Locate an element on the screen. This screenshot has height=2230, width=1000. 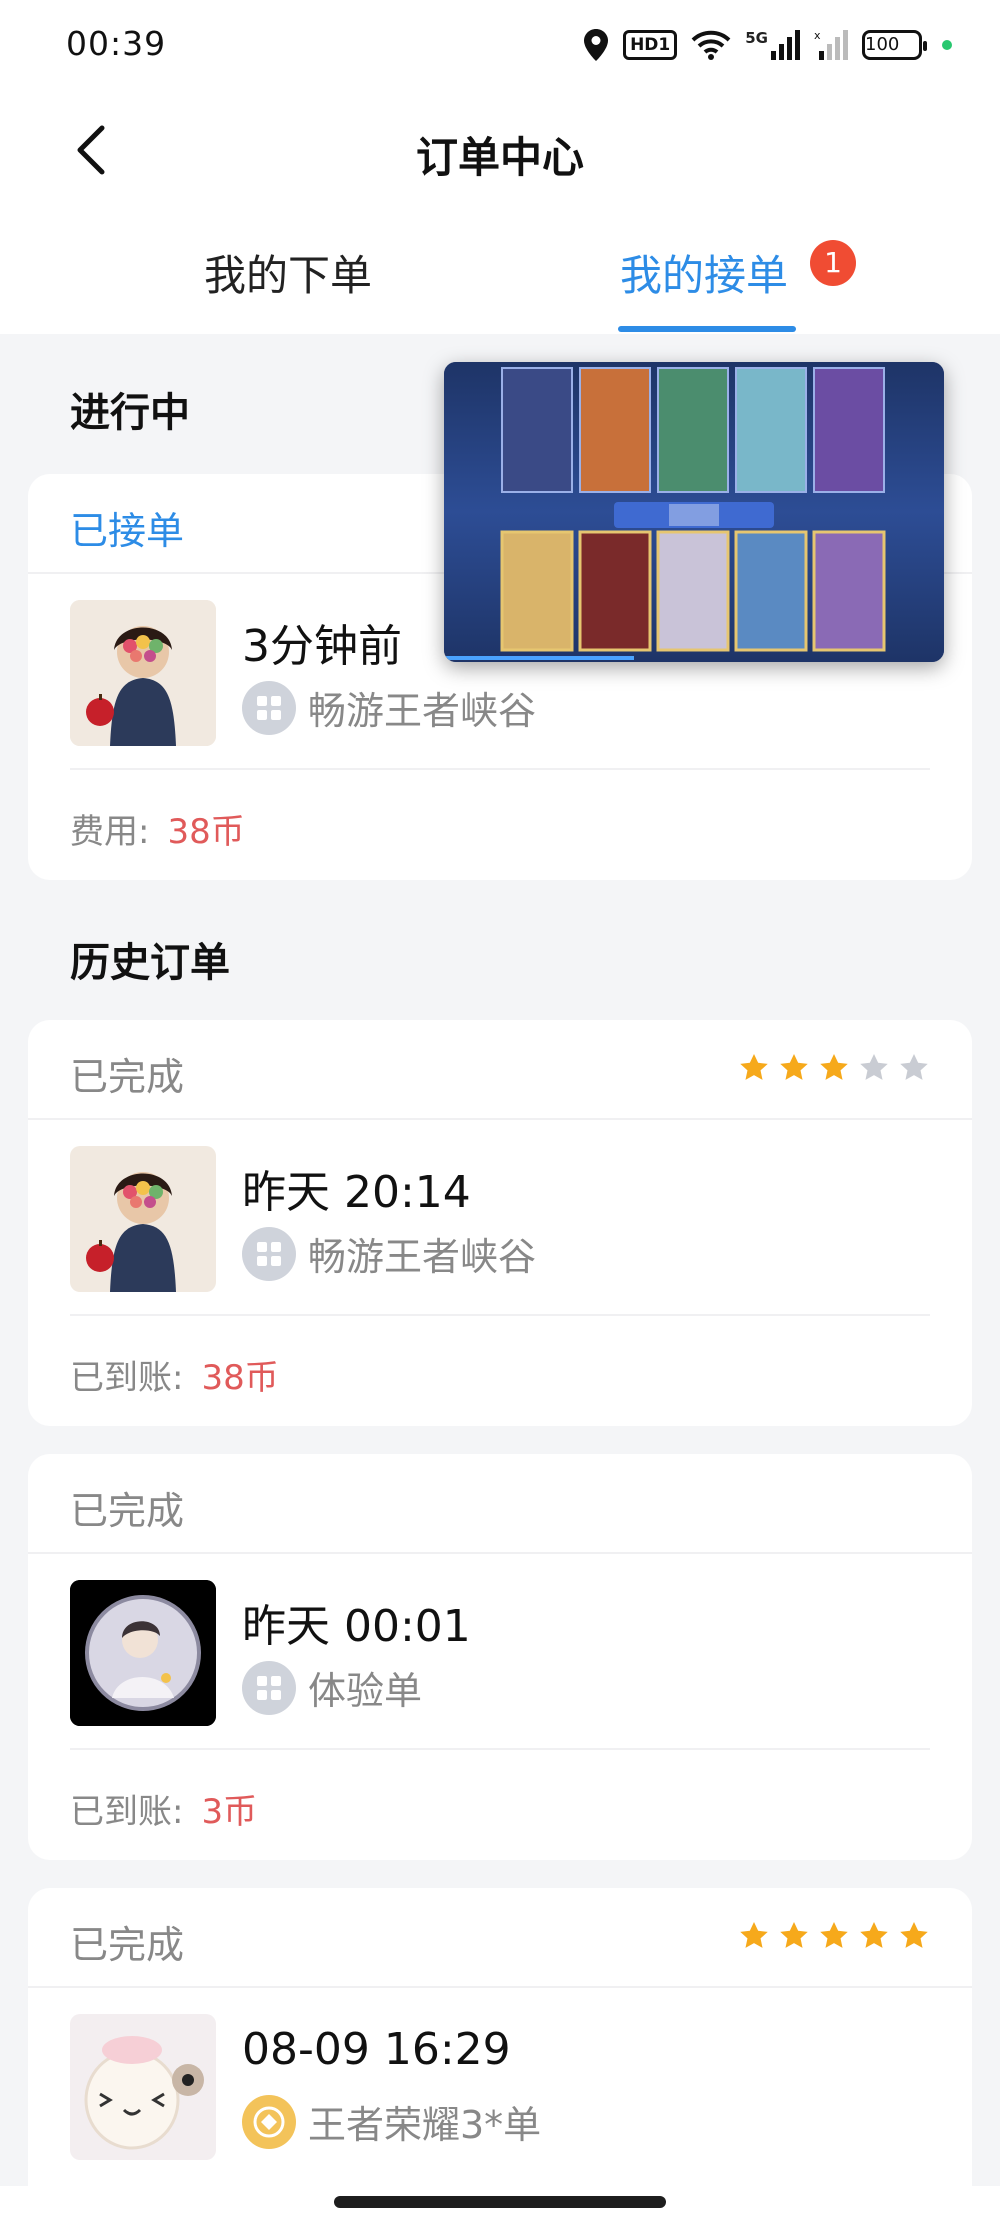
game-name: 王者荣耀3*单 is located at coordinates (425, 2125).